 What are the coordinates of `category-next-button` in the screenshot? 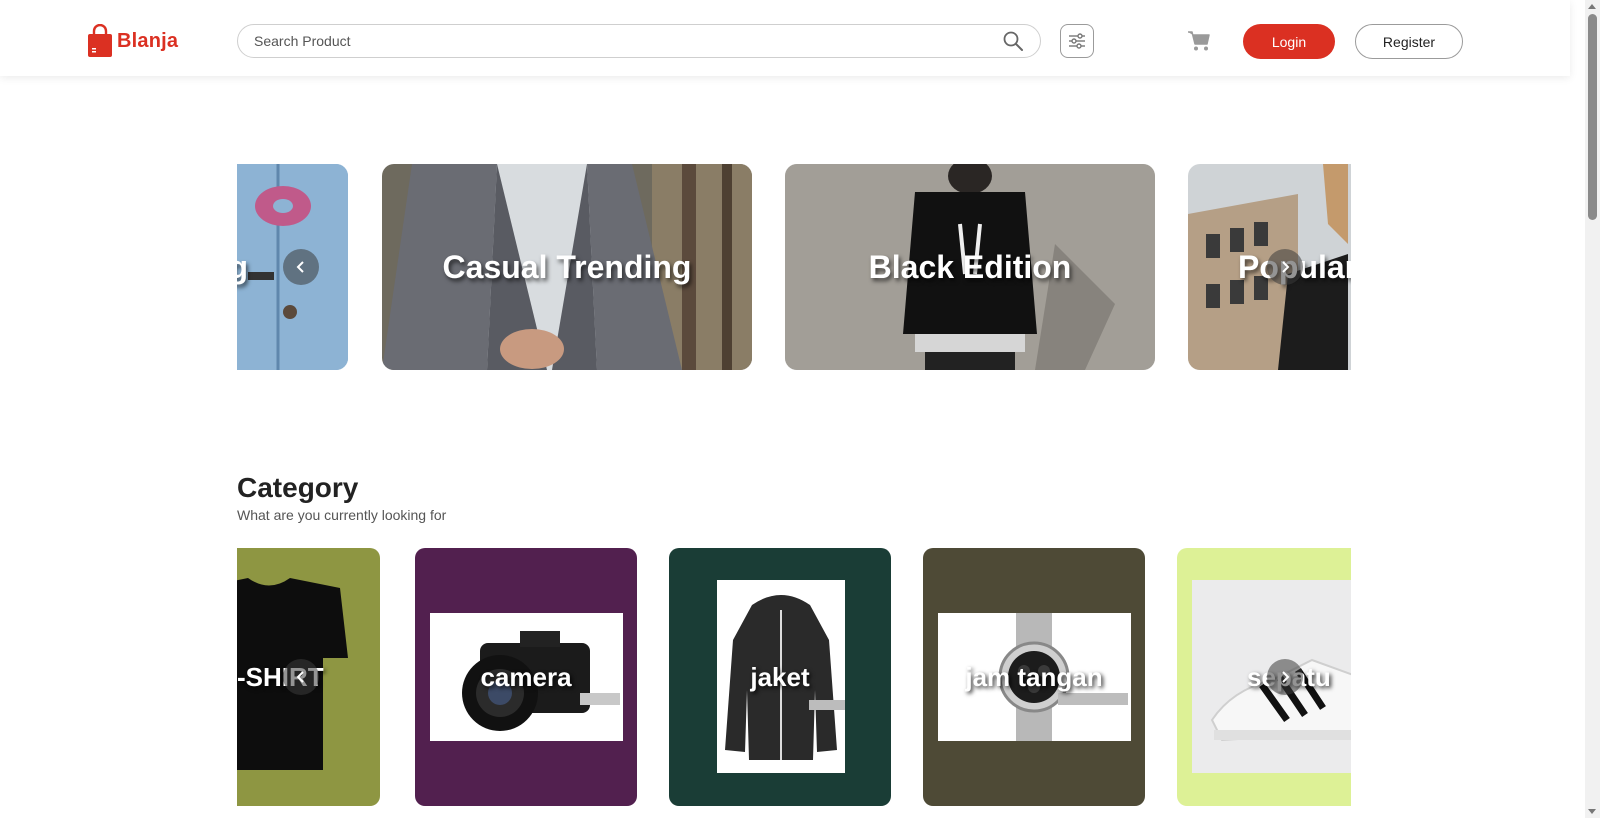 It's located at (1285, 677).